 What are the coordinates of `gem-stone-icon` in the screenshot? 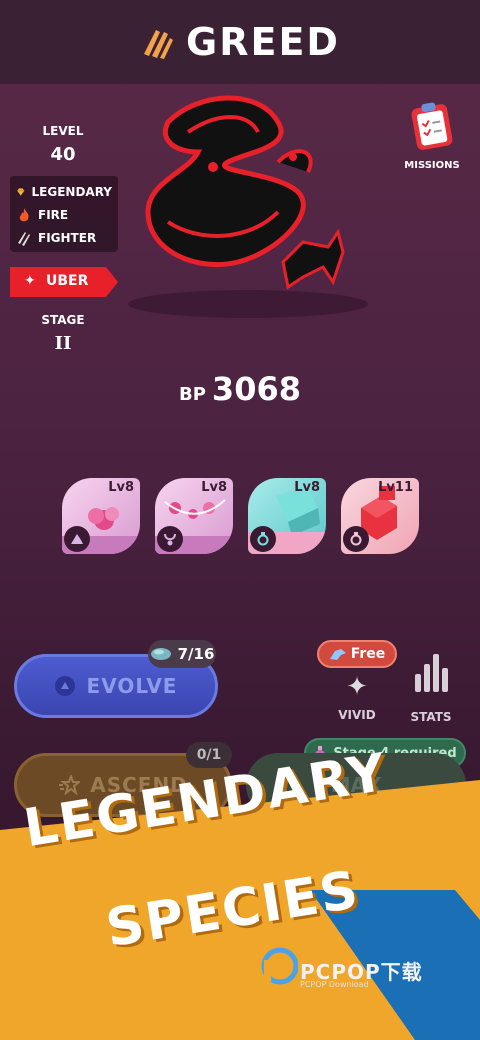 It's located at (160, 654).